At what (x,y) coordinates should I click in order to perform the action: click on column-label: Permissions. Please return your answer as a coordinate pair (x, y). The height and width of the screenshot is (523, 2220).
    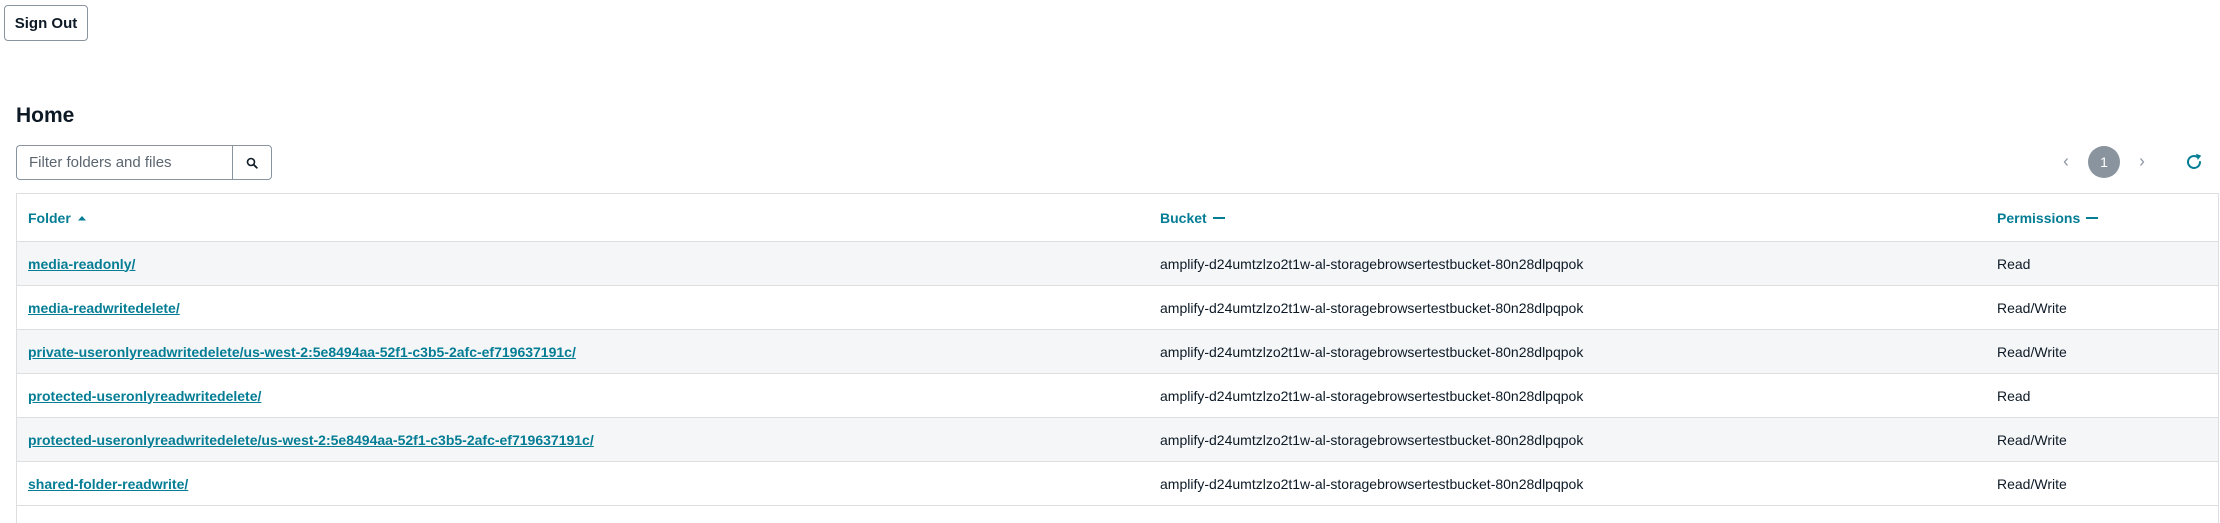
    Looking at the image, I should click on (2039, 217).